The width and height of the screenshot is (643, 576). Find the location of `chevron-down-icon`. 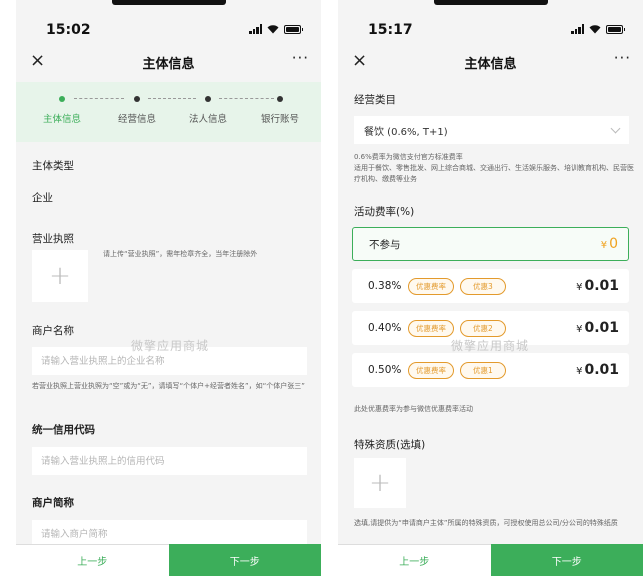

chevron-down-icon is located at coordinates (615, 128).